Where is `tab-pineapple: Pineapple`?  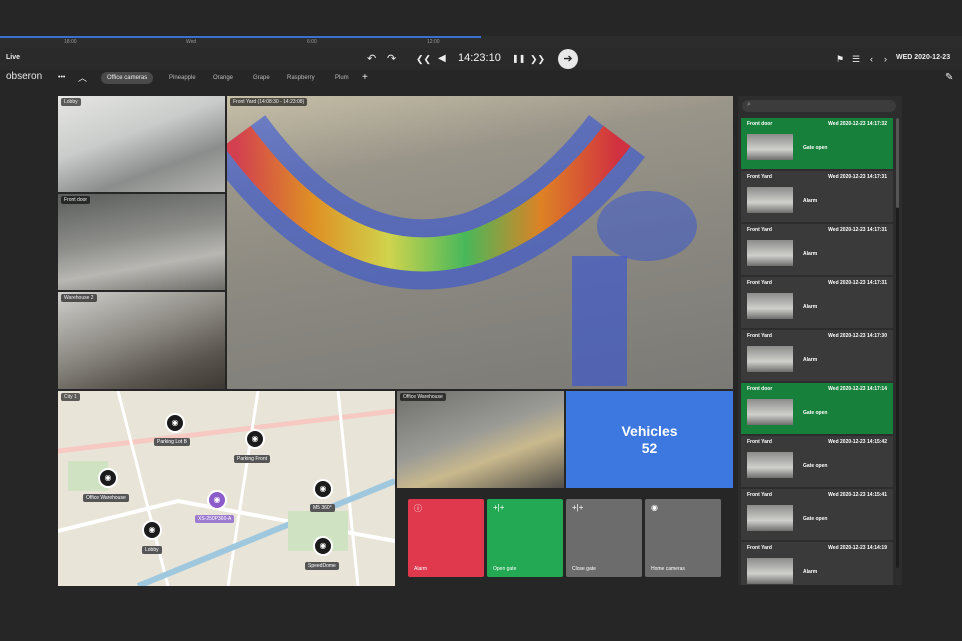 tab-pineapple: Pineapple is located at coordinates (182, 78).